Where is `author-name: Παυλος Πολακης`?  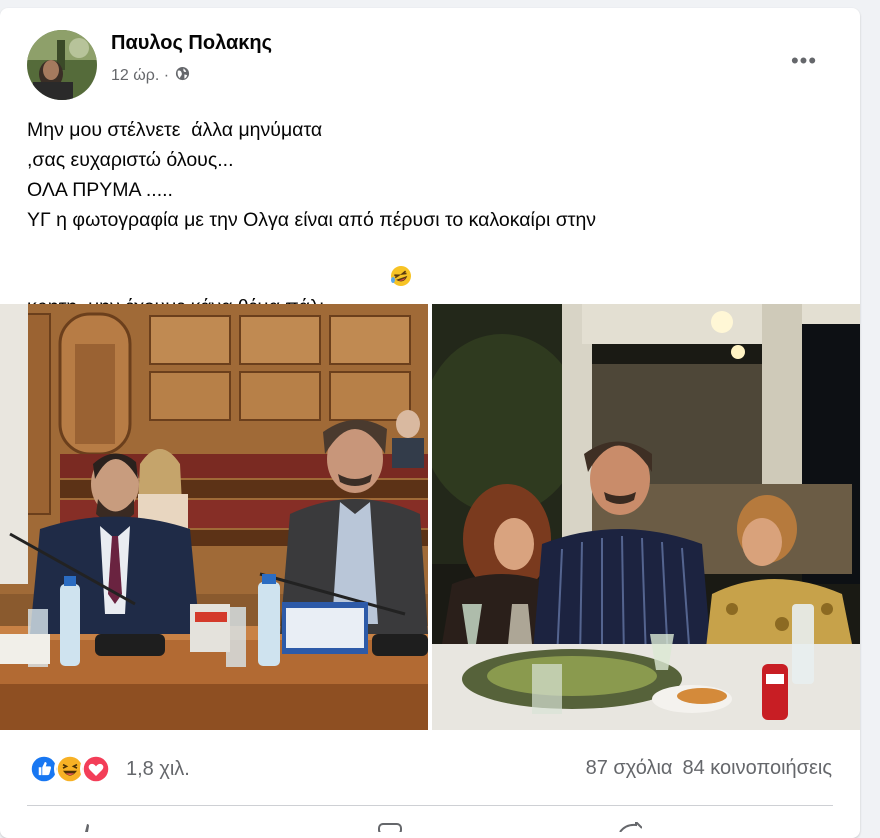
author-name: Παυλος Πολακης is located at coordinates (191, 43).